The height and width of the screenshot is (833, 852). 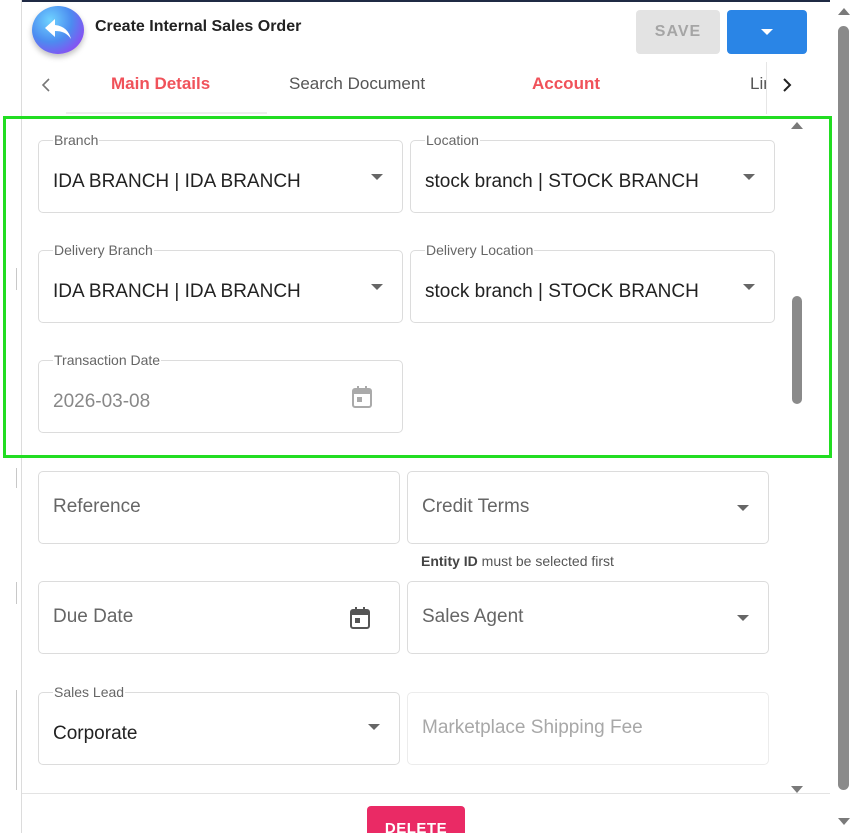 What do you see at coordinates (588, 617) in the screenshot?
I see `sales-agent-select: Sales Agent` at bounding box center [588, 617].